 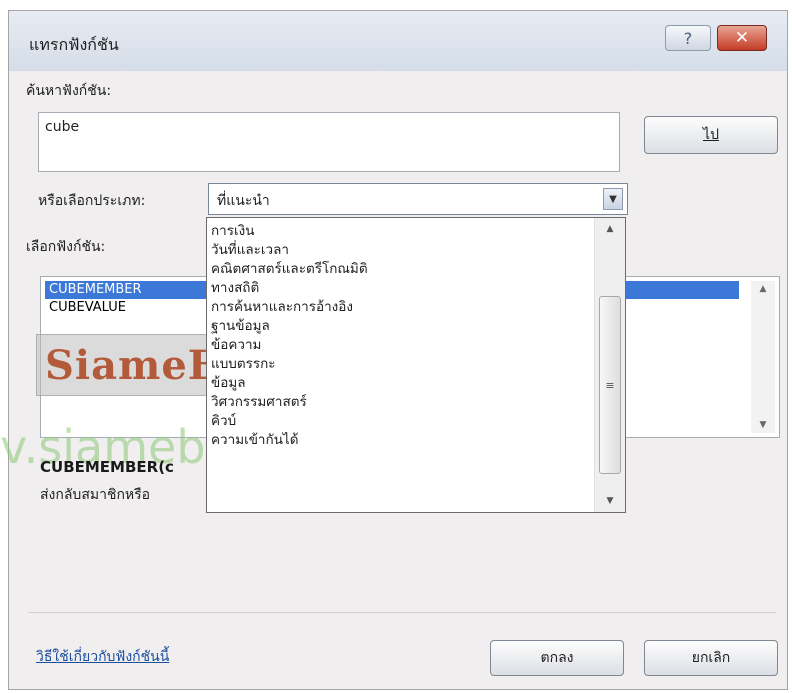 I want to click on dialog-title: แทรกฟังก์ชัน, so click(x=74, y=44).